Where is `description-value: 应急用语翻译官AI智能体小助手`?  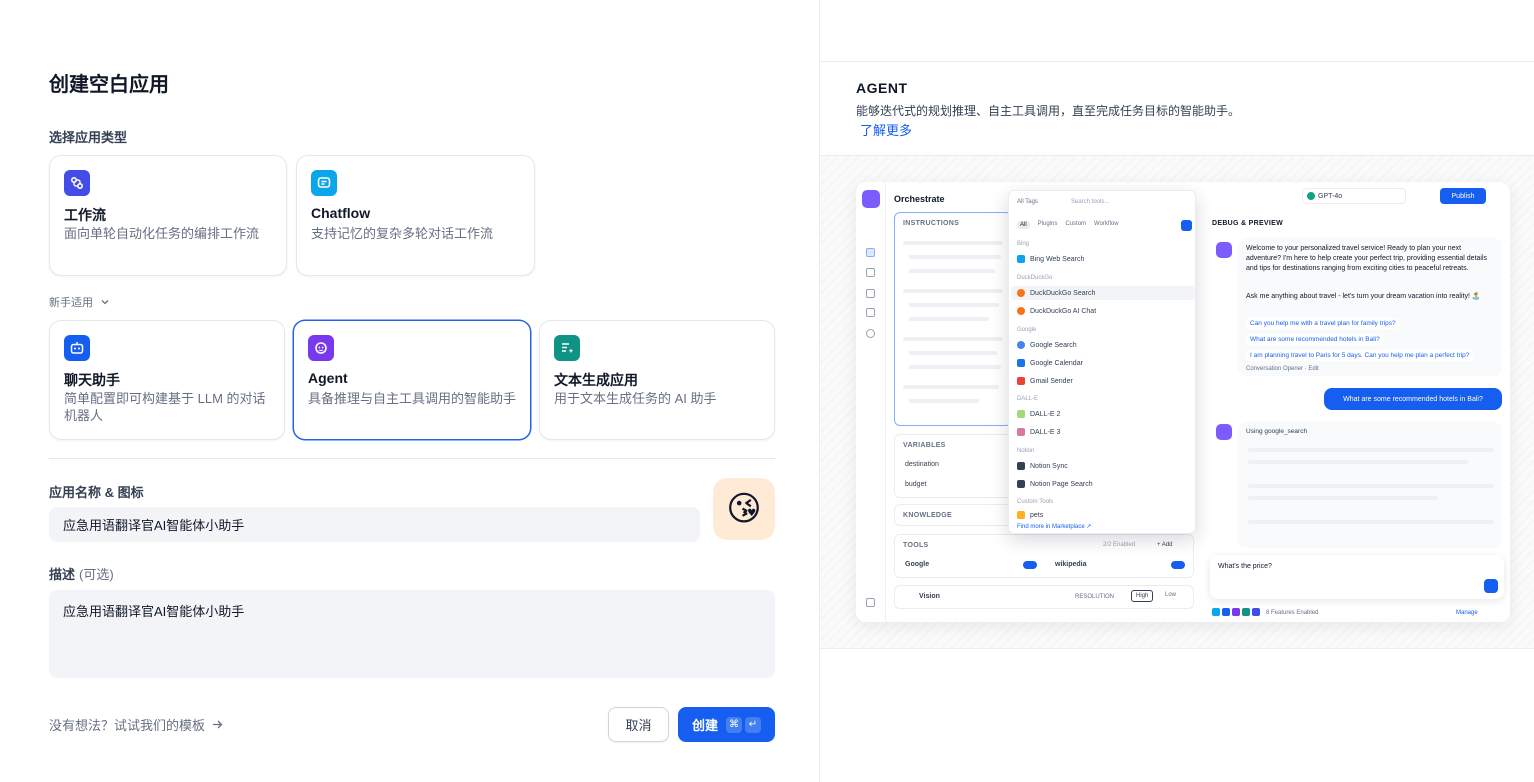
description-value: 应急用语翻译官AI智能体小助手 is located at coordinates (154, 611).